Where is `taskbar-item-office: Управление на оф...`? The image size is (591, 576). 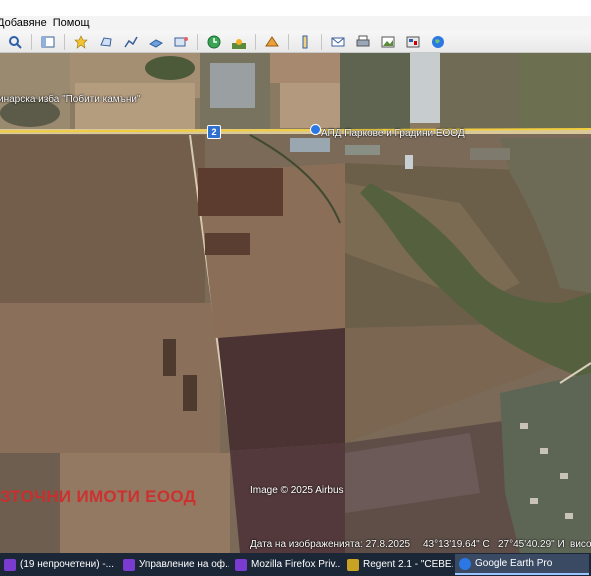
taskbar-item-office: Управление на оф... is located at coordinates (174, 564).